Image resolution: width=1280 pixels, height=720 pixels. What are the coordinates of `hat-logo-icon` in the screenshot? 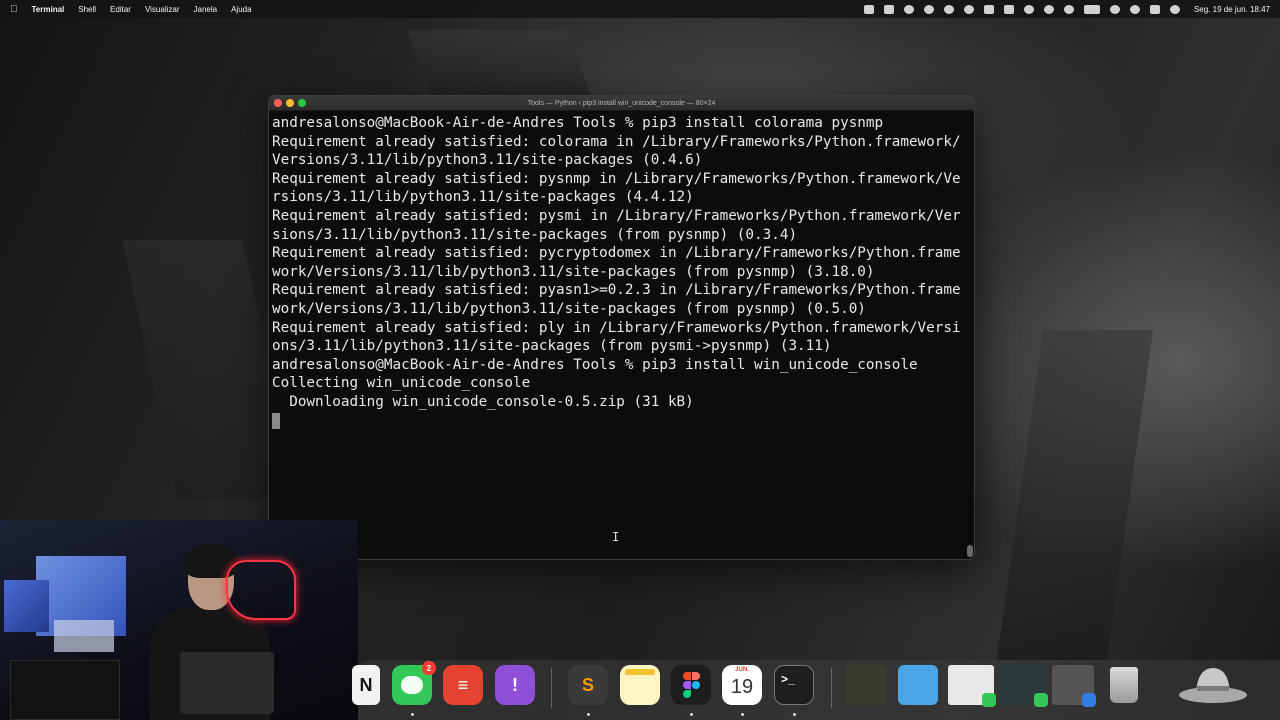 It's located at (1213, 685).